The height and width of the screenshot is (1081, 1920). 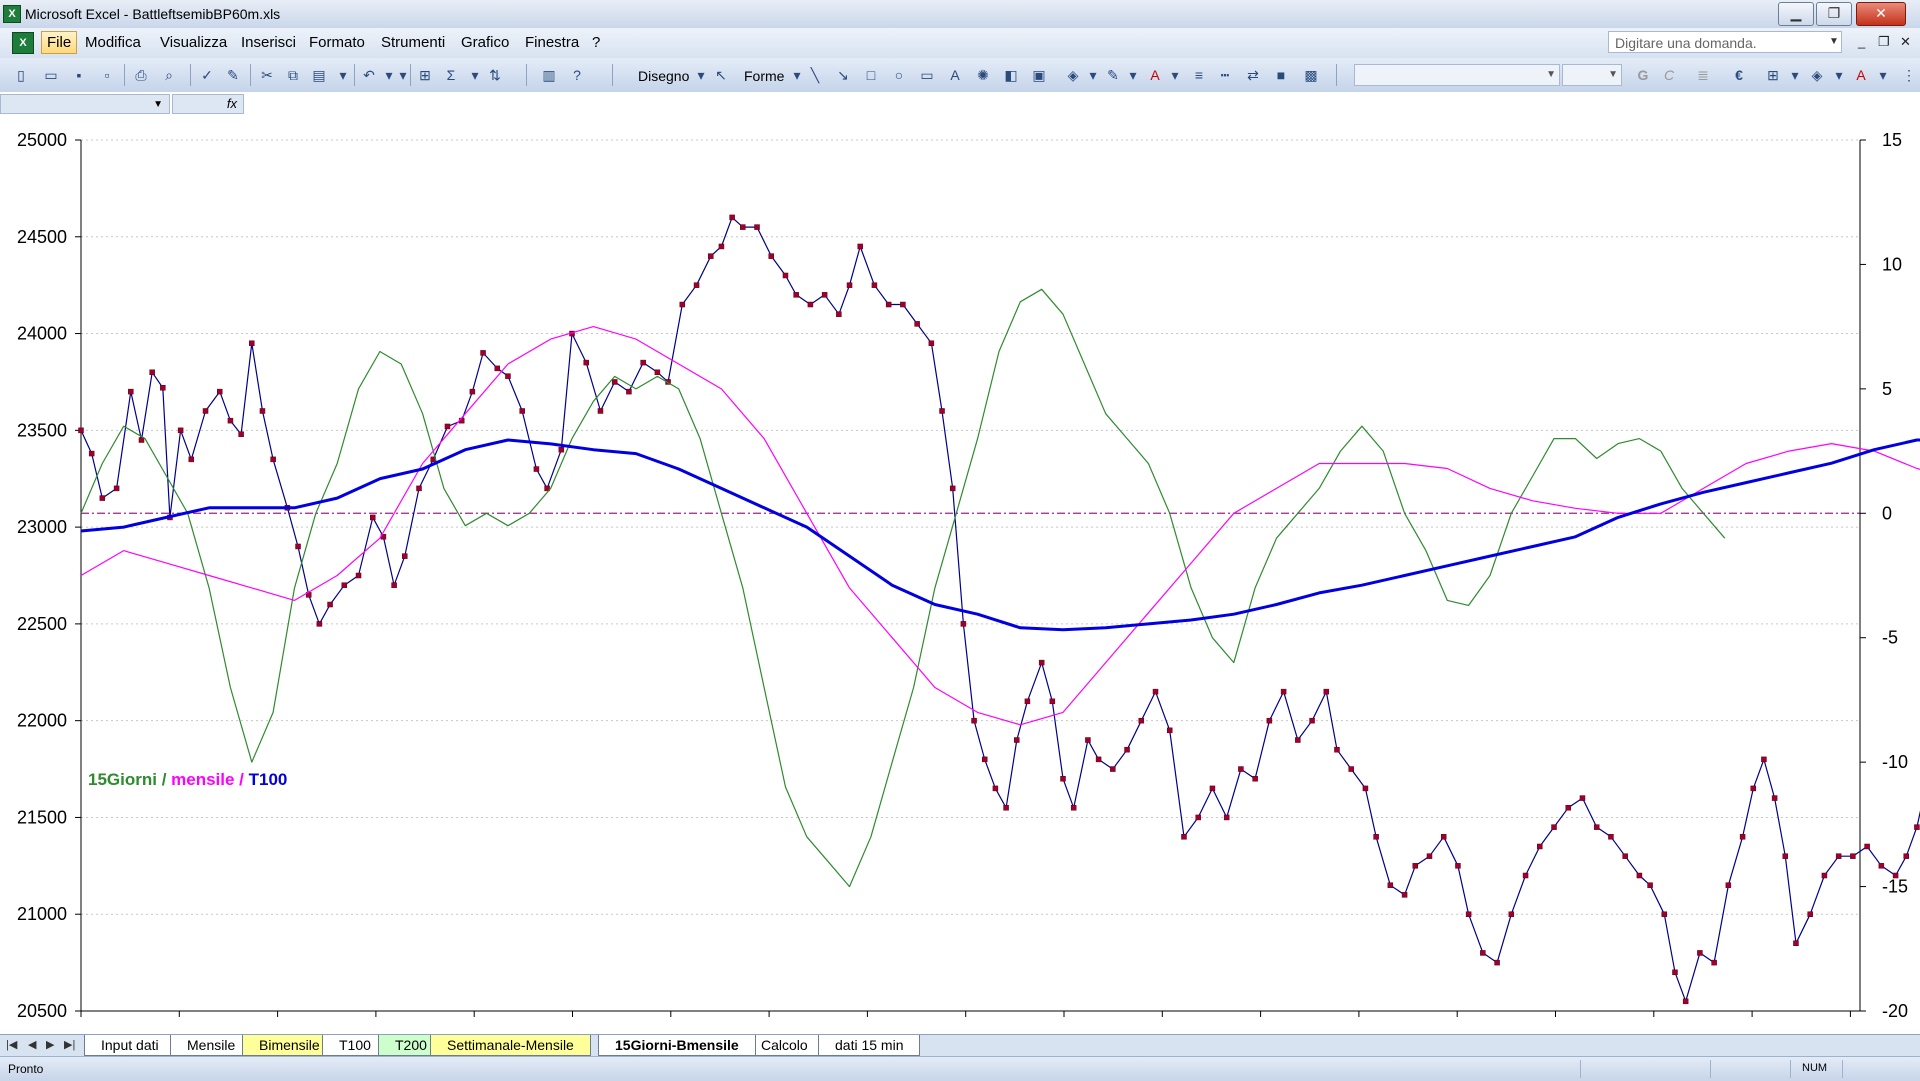 I want to click on menu-modifica: Modifica, so click(x=113, y=42).